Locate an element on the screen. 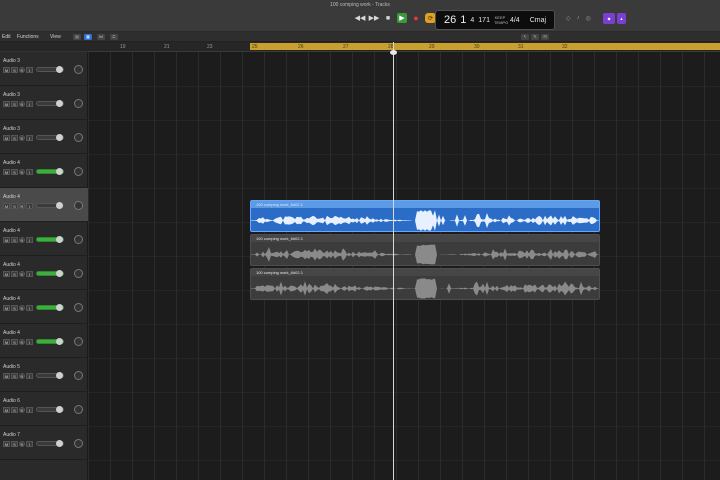 This screenshot has height=480, width=720. fast-forward-icon: ▶▶ is located at coordinates (374, 18).